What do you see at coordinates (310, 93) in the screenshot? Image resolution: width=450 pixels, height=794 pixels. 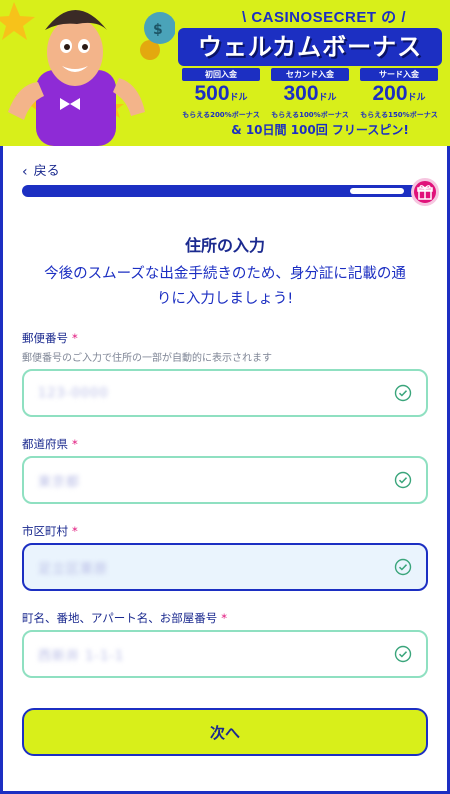 I see `bonus-amount: 300ドル` at bounding box center [310, 93].